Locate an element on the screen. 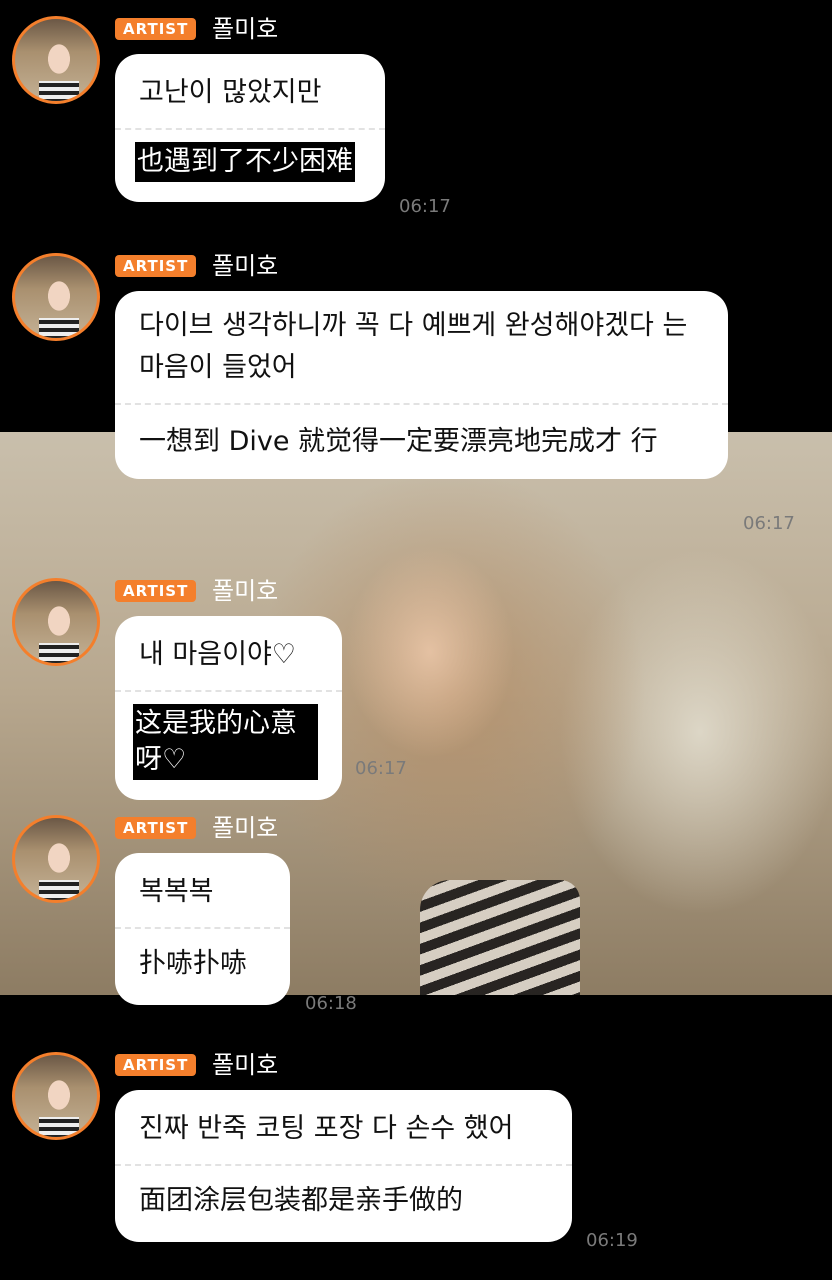 This screenshot has width=832, height=1280. message-bubble: 내 마음이야♡ 这是我的心意呀♡ is located at coordinates (228, 708).